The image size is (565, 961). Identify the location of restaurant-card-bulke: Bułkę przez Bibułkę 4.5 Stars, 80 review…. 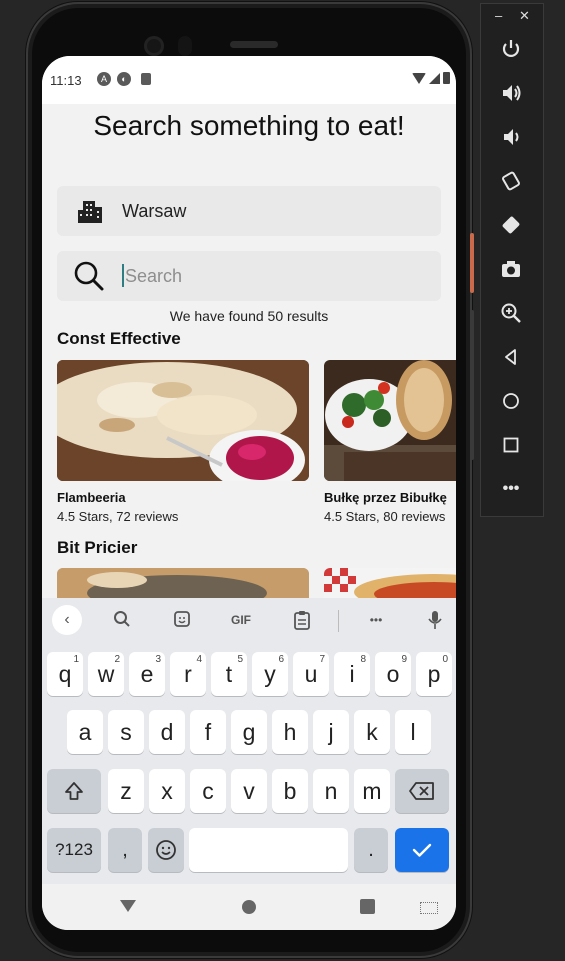
(390, 442).